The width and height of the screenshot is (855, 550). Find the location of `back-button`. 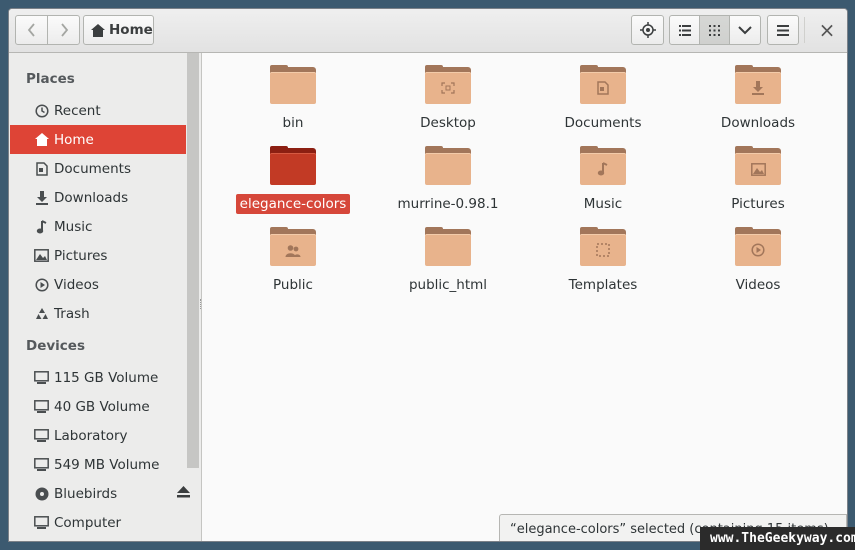

back-button is located at coordinates (31, 30).